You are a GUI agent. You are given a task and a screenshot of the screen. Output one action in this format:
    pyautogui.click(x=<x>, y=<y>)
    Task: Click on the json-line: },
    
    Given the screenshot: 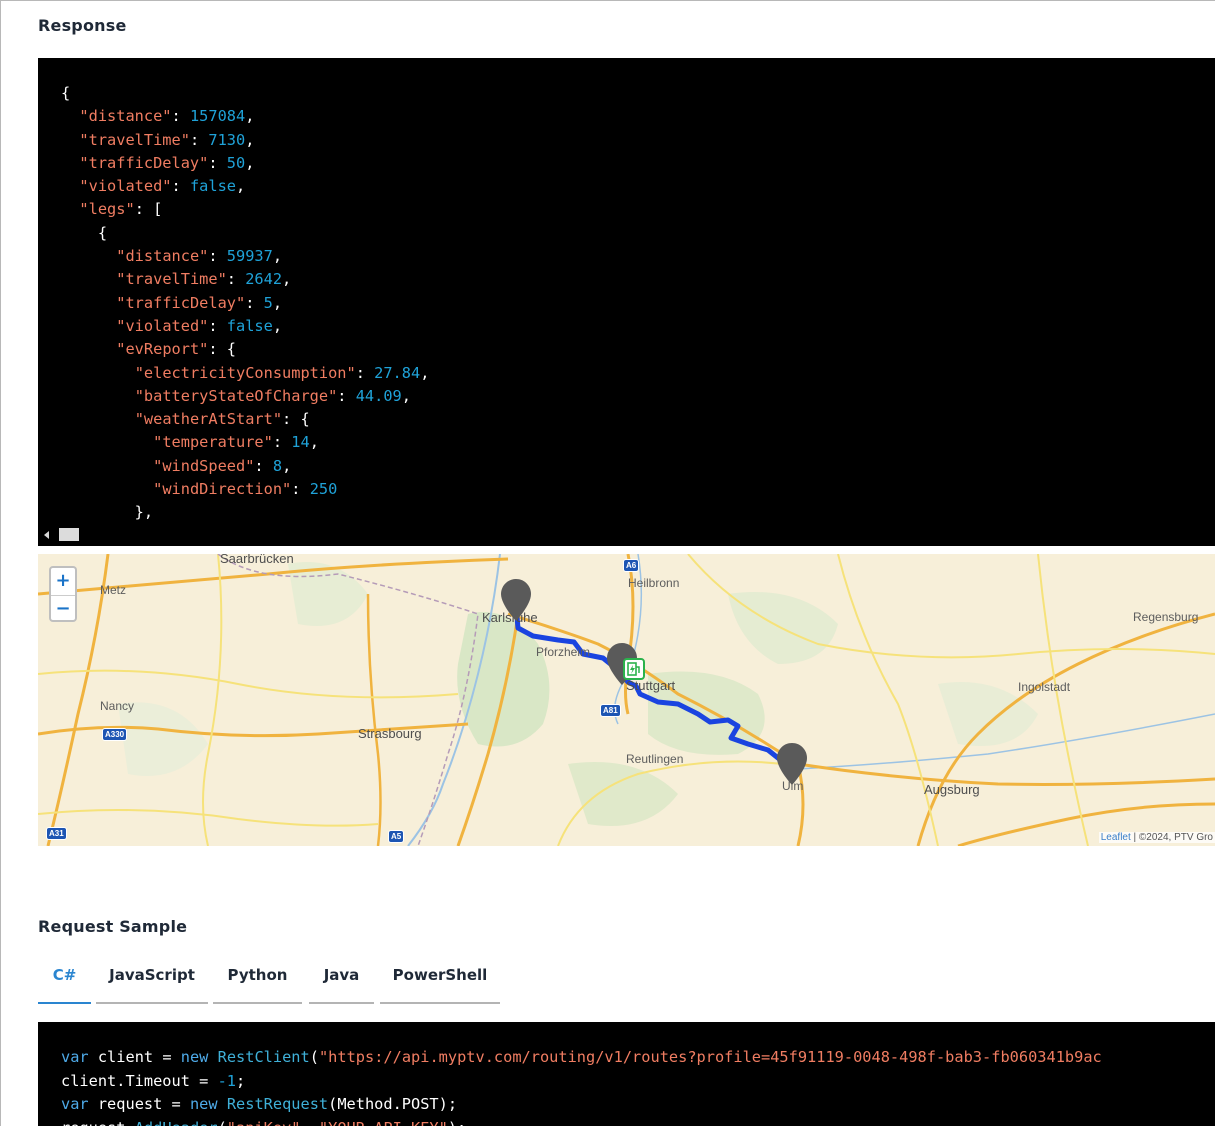 What is the action you would take?
    pyautogui.click(x=245, y=512)
    